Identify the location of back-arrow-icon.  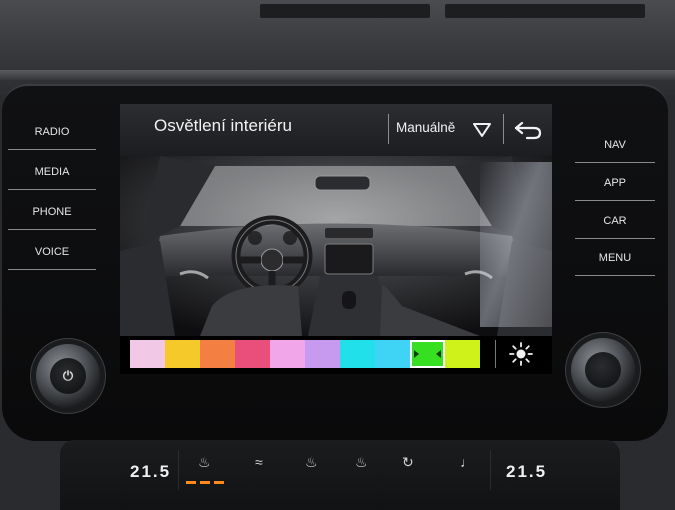
(528, 130).